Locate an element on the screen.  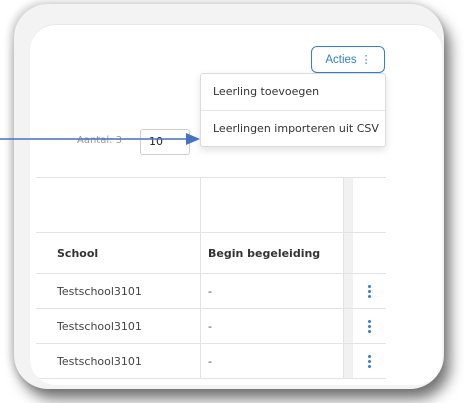
annotation-arrow-head is located at coordinates (193, 139).